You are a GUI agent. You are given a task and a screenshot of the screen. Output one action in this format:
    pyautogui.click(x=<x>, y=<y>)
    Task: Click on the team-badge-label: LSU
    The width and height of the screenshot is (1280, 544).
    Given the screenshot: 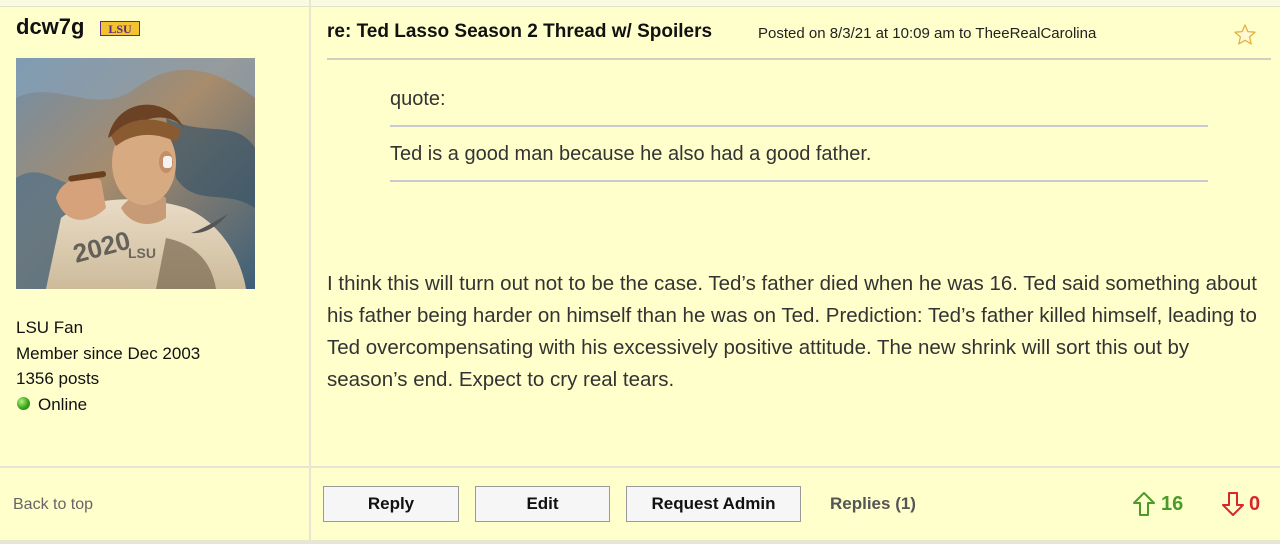 What is the action you would take?
    pyautogui.click(x=120, y=29)
    